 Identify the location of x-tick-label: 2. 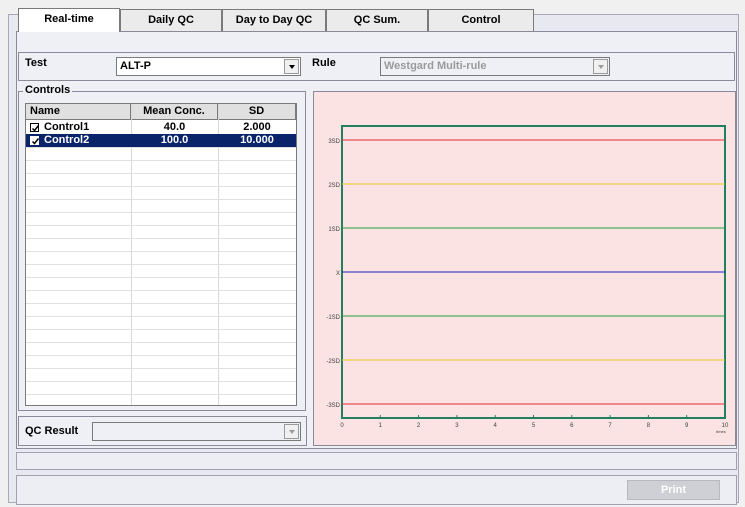
(419, 426).